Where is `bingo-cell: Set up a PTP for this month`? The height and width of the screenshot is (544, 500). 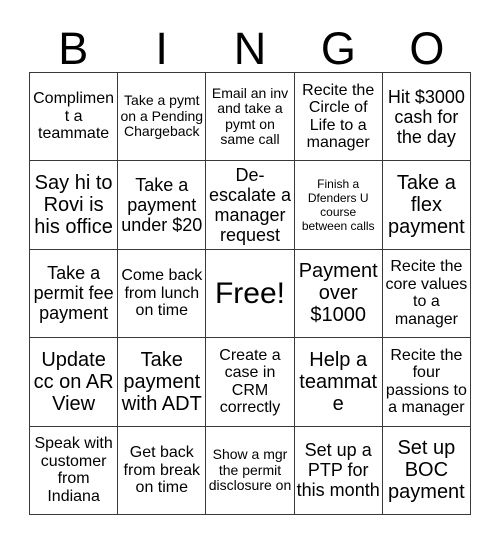 bingo-cell: Set up a PTP for this month is located at coordinates (338, 470).